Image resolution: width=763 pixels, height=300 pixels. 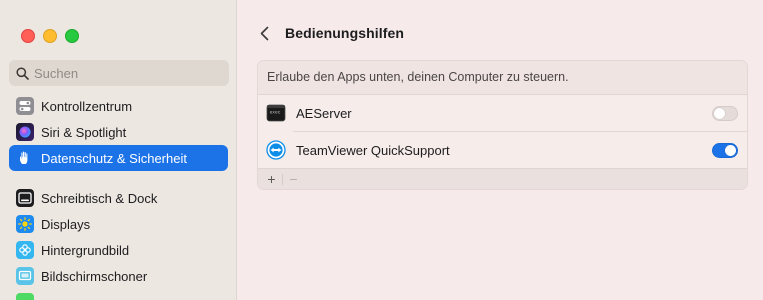 I want to click on hand-icon, so click(x=25, y=158).